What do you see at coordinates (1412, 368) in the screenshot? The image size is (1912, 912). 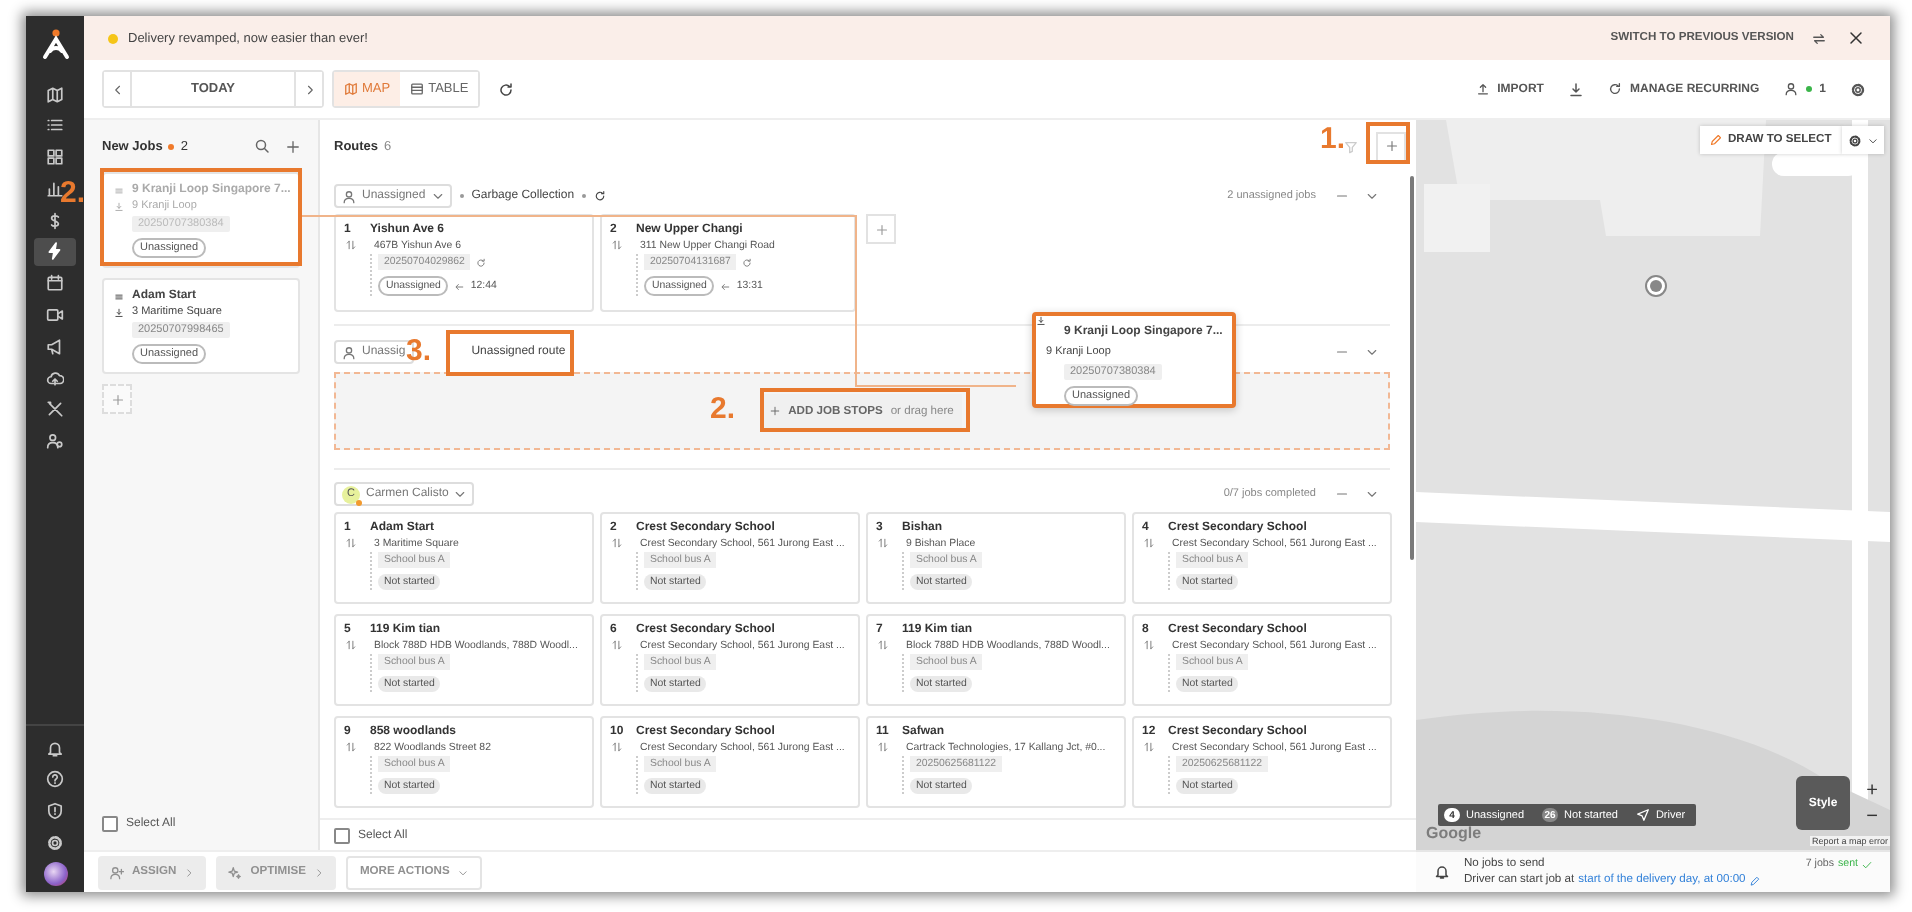 I see `scrollbar` at bounding box center [1412, 368].